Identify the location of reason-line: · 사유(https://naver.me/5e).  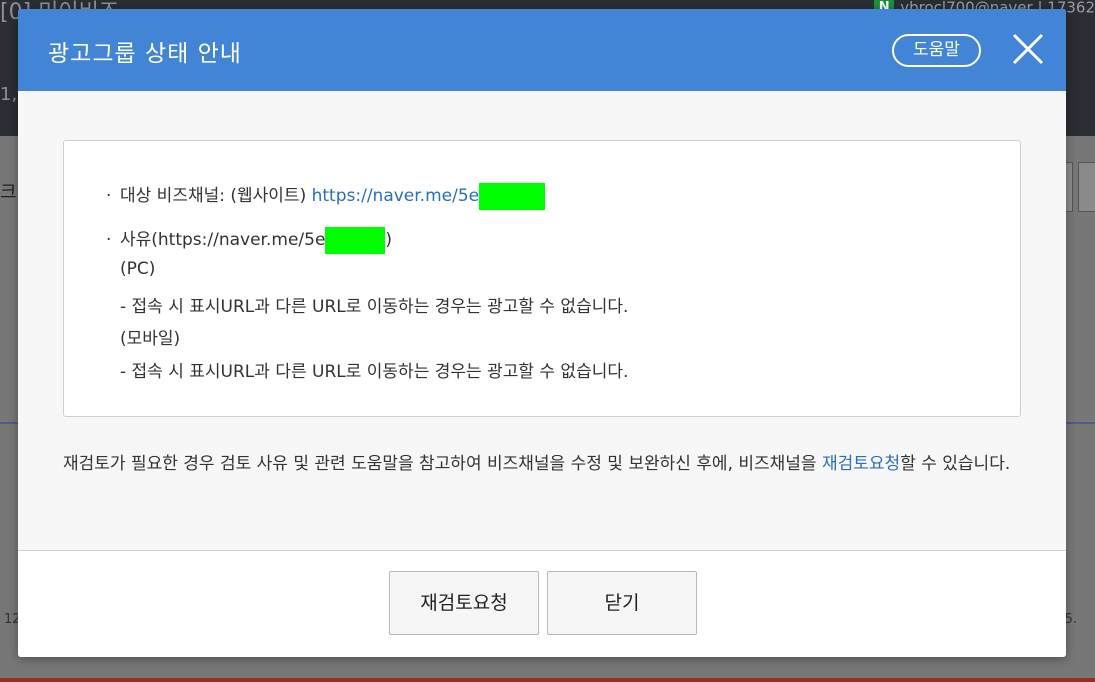
(249, 239).